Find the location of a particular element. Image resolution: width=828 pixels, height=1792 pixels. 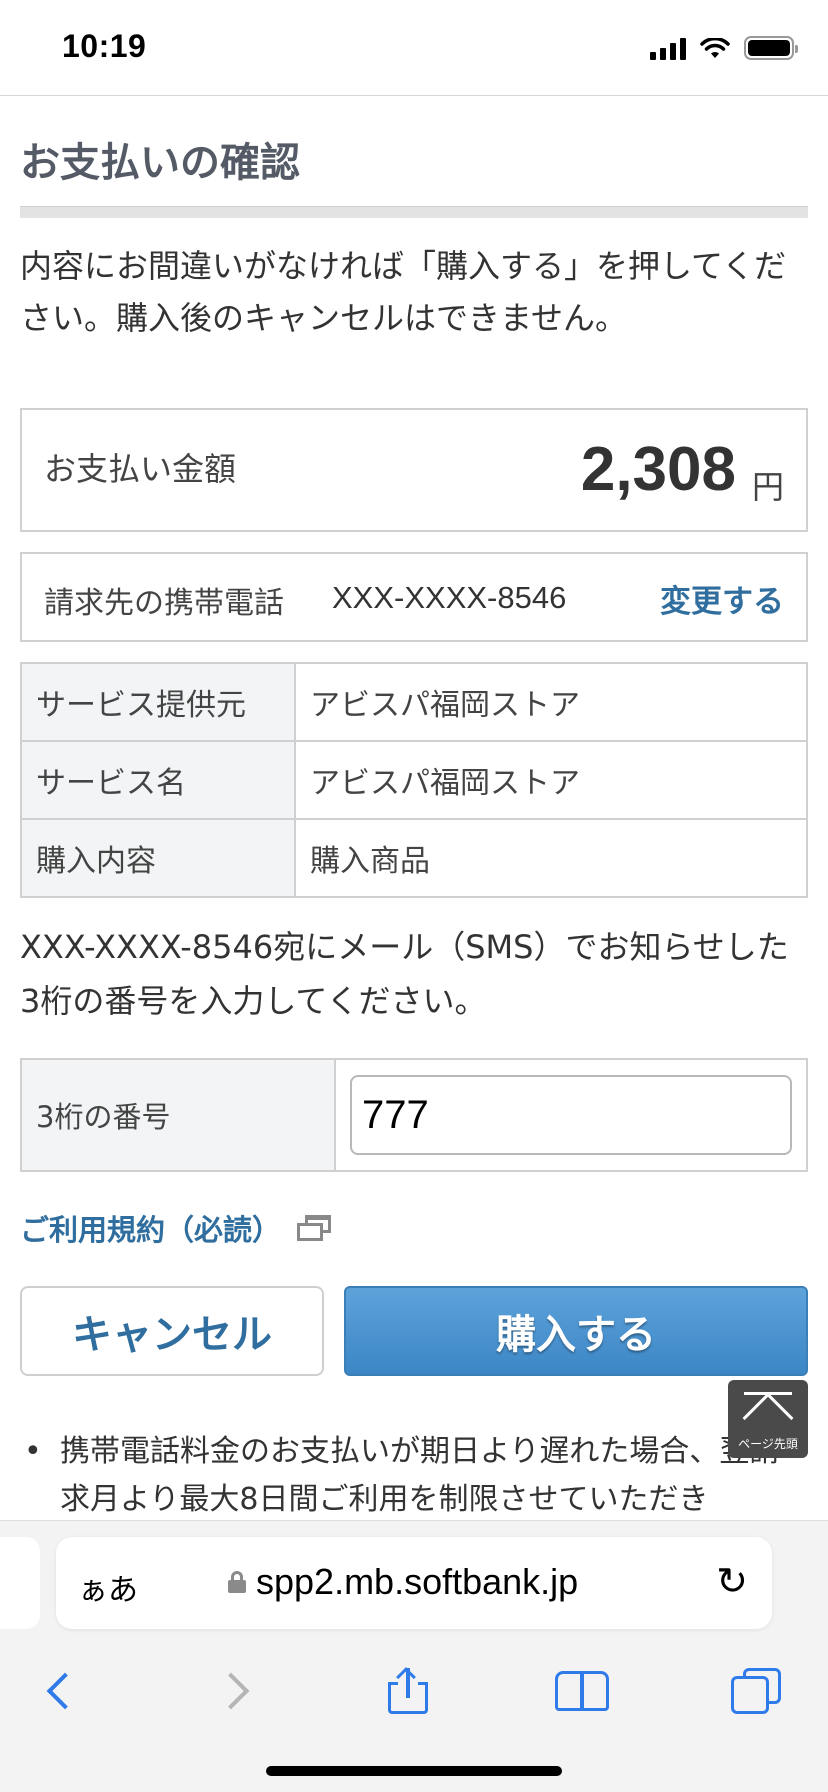

bookmarks-button is located at coordinates (582, 1691).